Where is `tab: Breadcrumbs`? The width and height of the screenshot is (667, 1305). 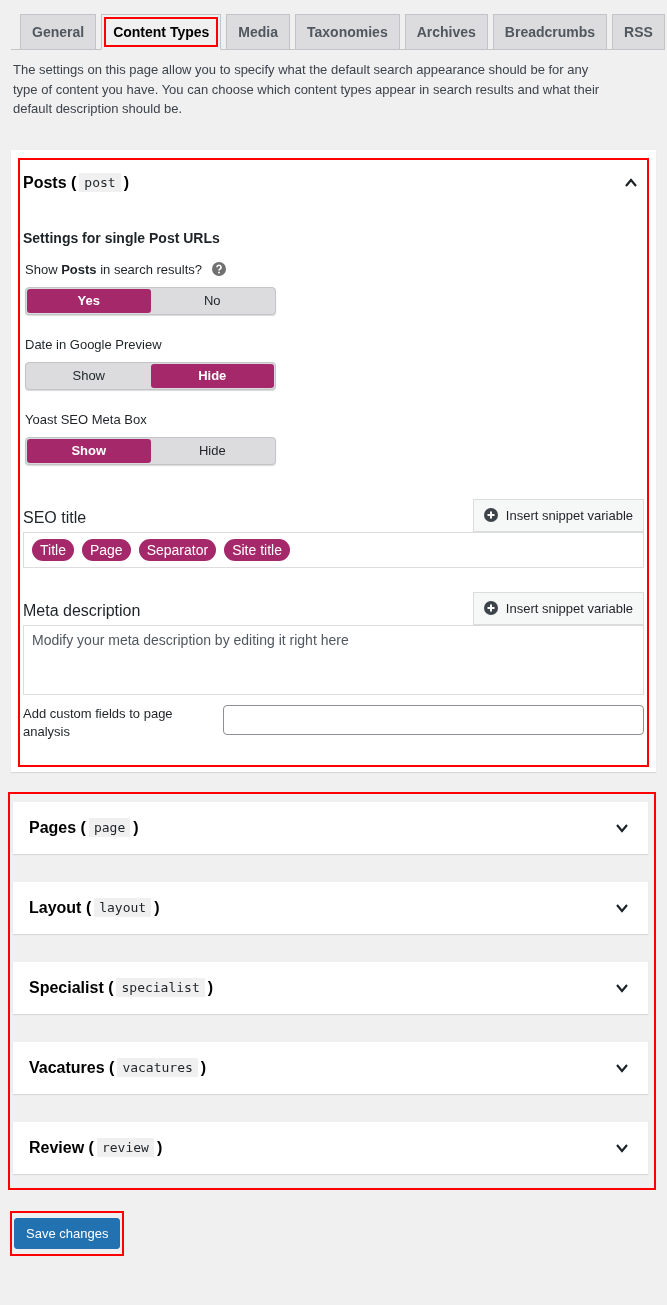 tab: Breadcrumbs is located at coordinates (550, 32).